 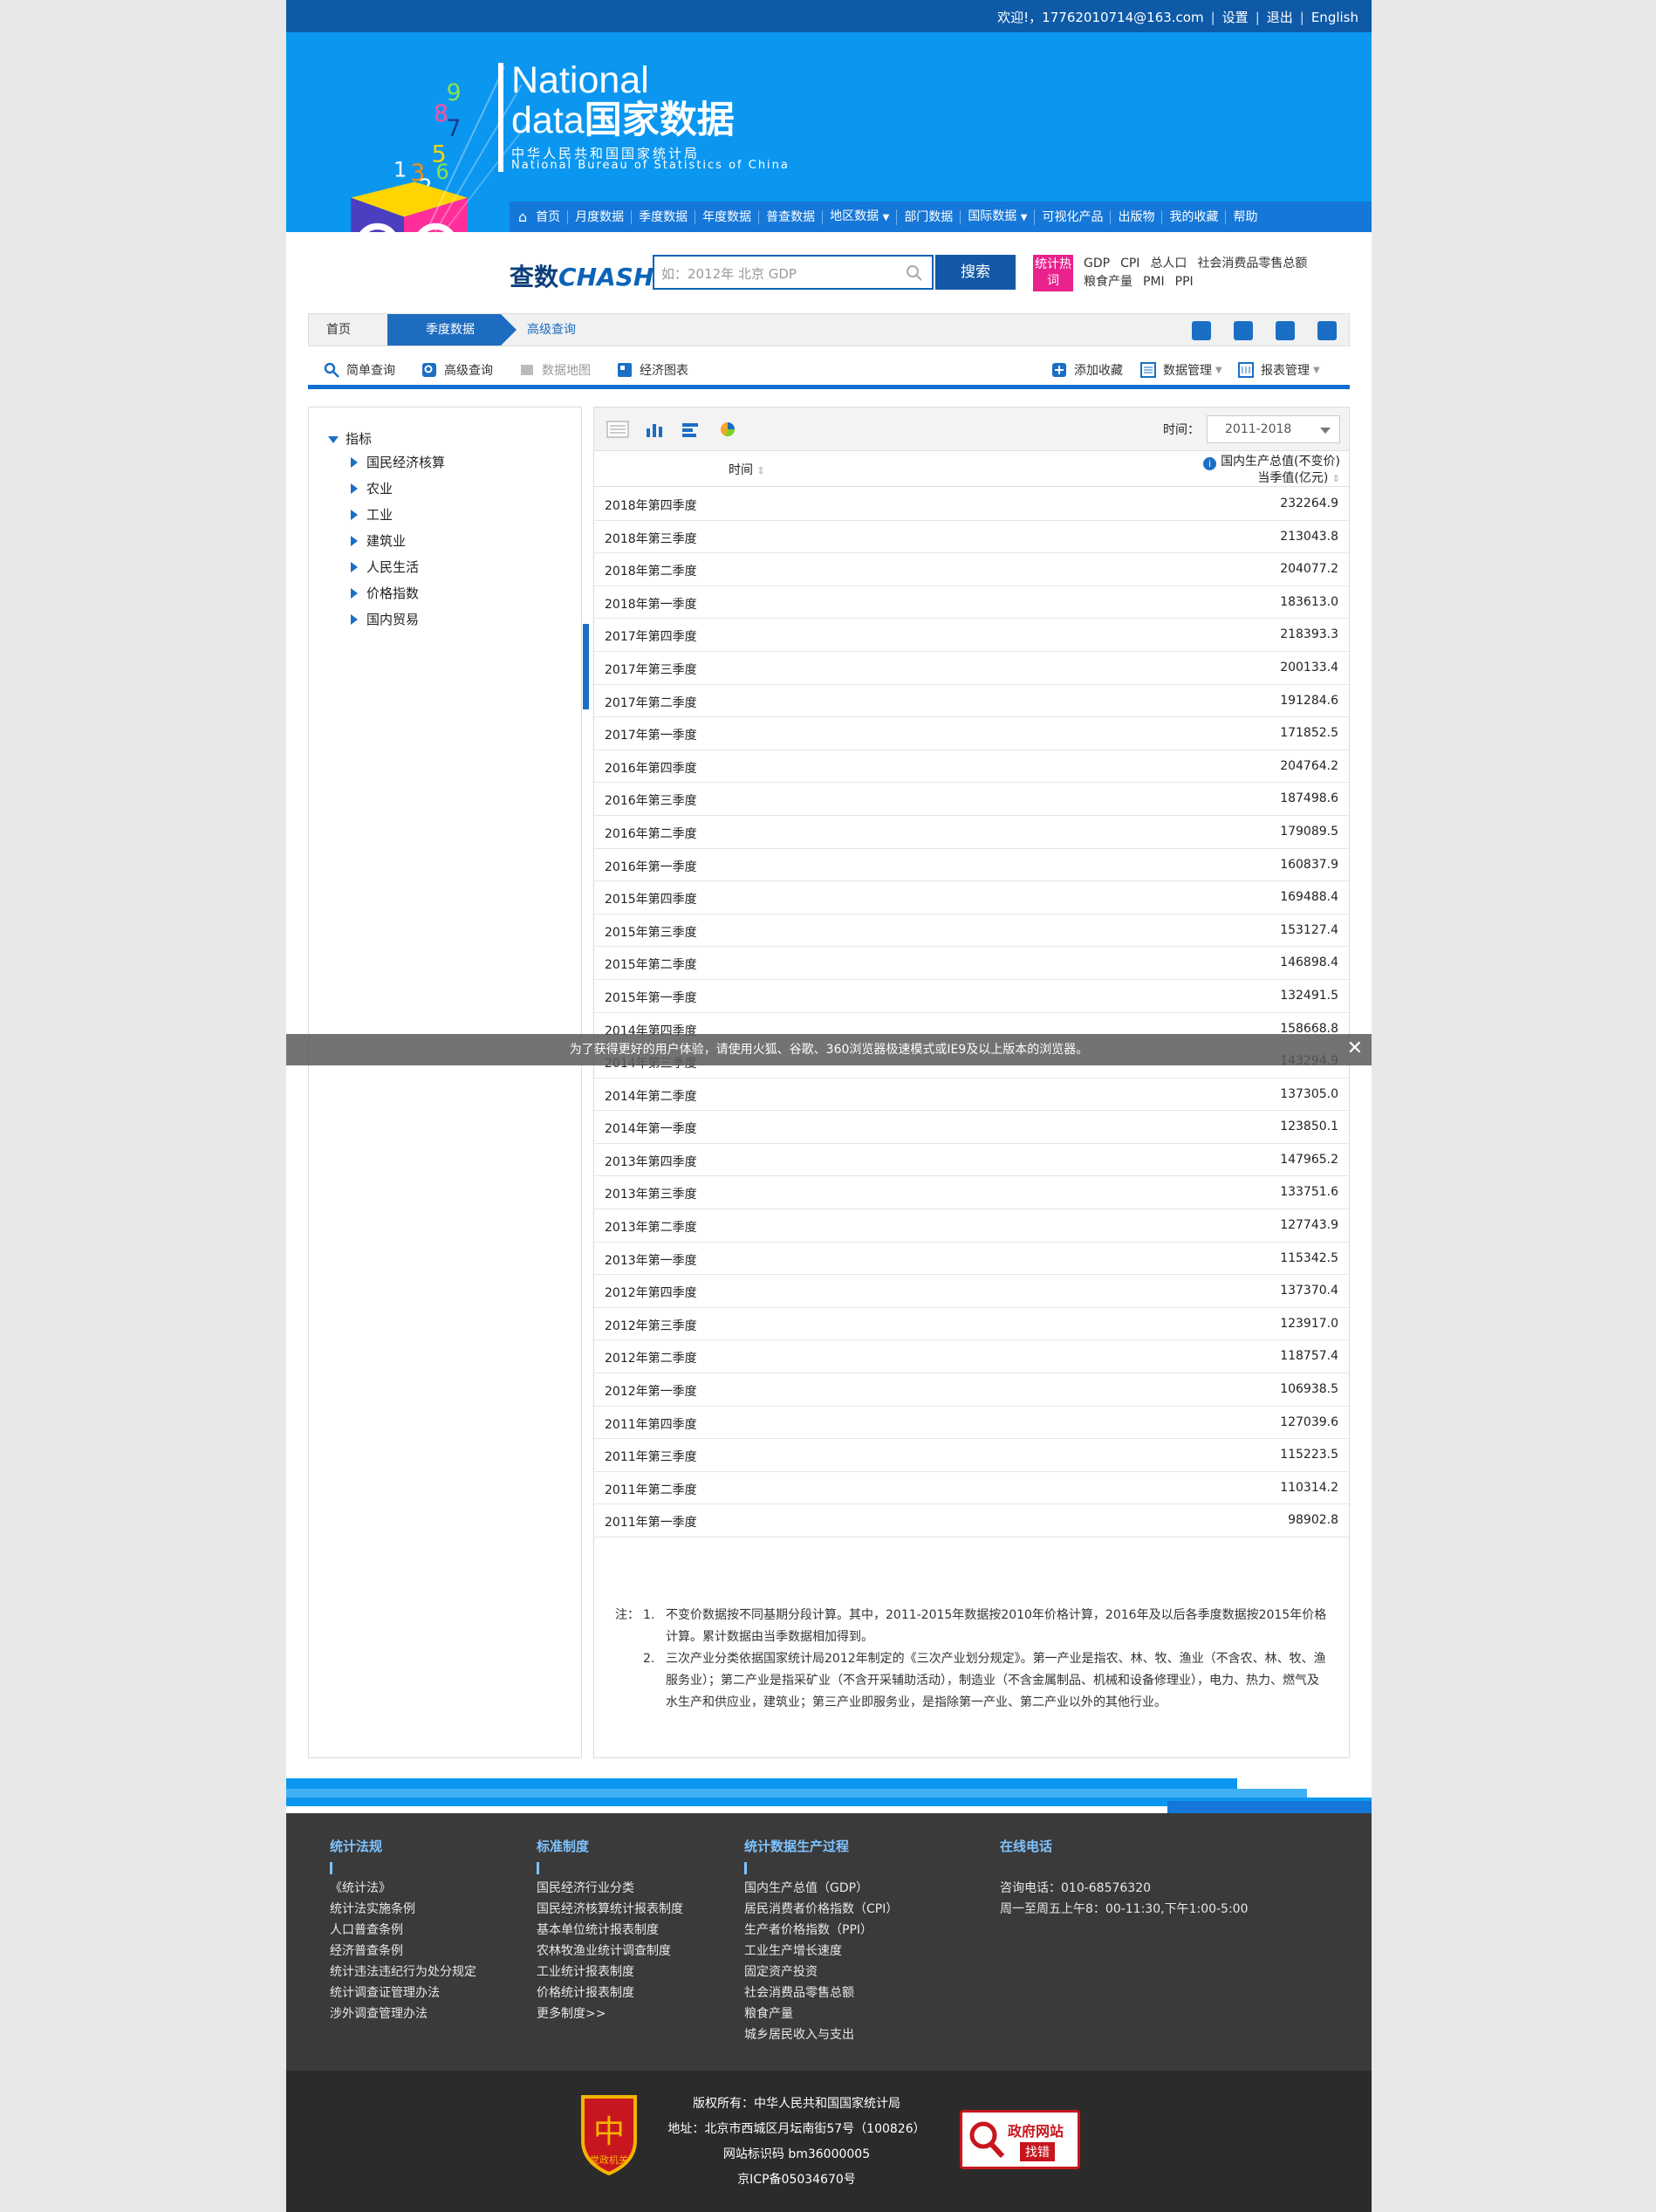 What do you see at coordinates (1210, 463) in the screenshot?
I see `info-icon: i` at bounding box center [1210, 463].